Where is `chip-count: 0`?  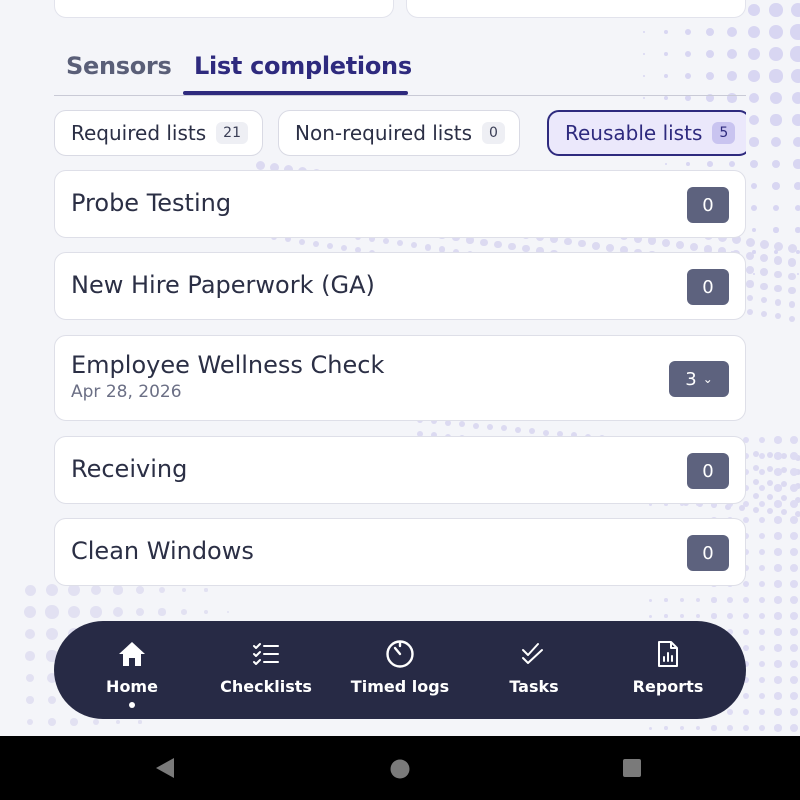
chip-count: 0 is located at coordinates (493, 133).